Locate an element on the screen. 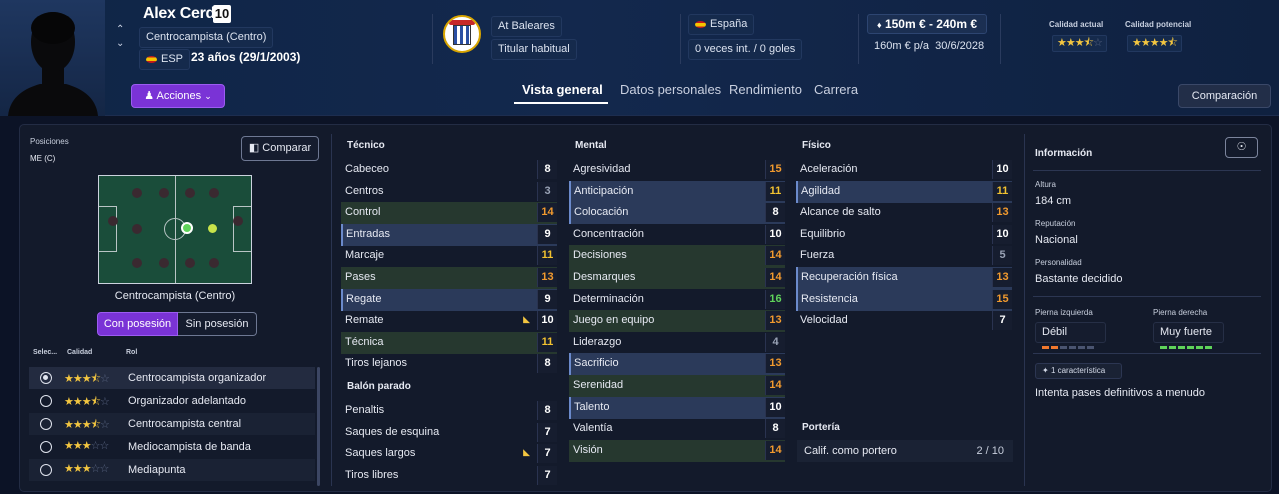 The width and height of the screenshot is (1279, 494). attribute-row: Velocidad 7 is located at coordinates (904, 321).